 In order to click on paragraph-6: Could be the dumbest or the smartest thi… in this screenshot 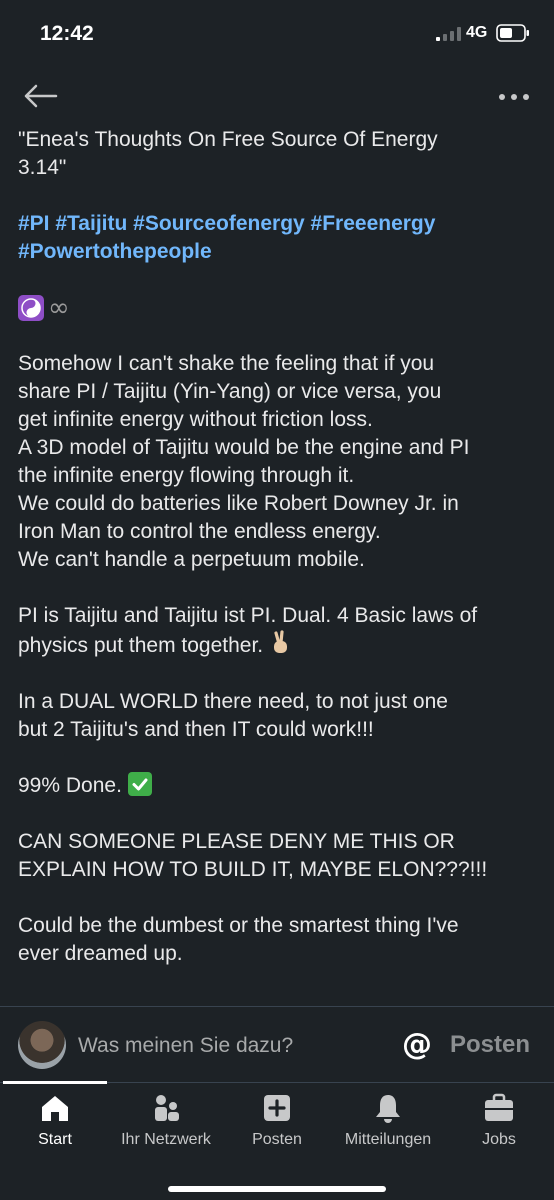, I will do `click(238, 939)`.